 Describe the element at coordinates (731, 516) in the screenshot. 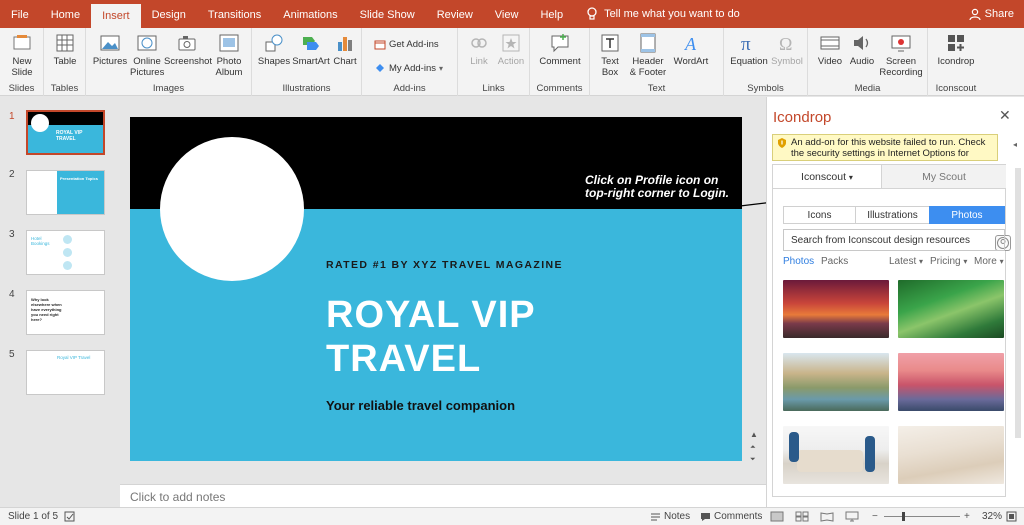

I see `comments-button: Comments` at that location.